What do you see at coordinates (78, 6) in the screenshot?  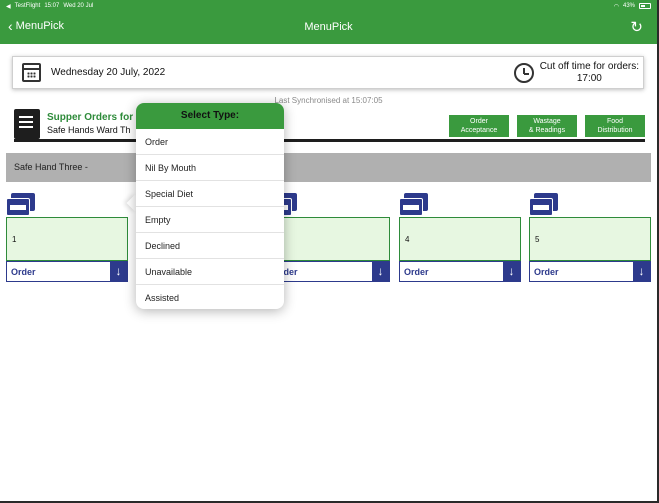 I see `status-date: Wed 20 Jul` at bounding box center [78, 6].